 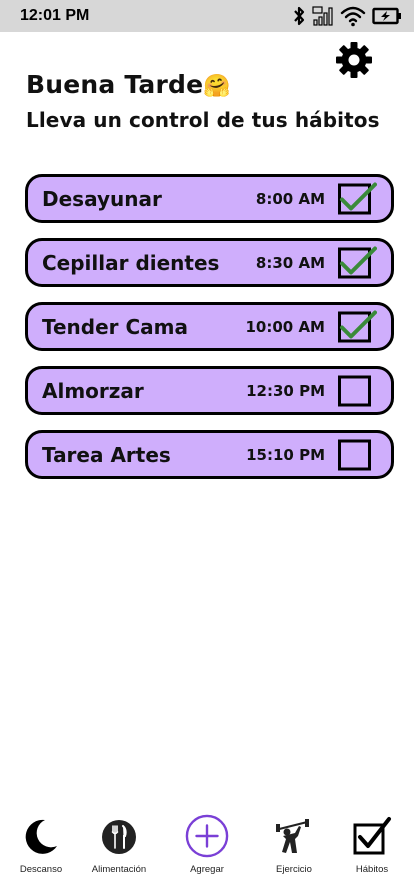 I want to click on settings-button, so click(x=354, y=60).